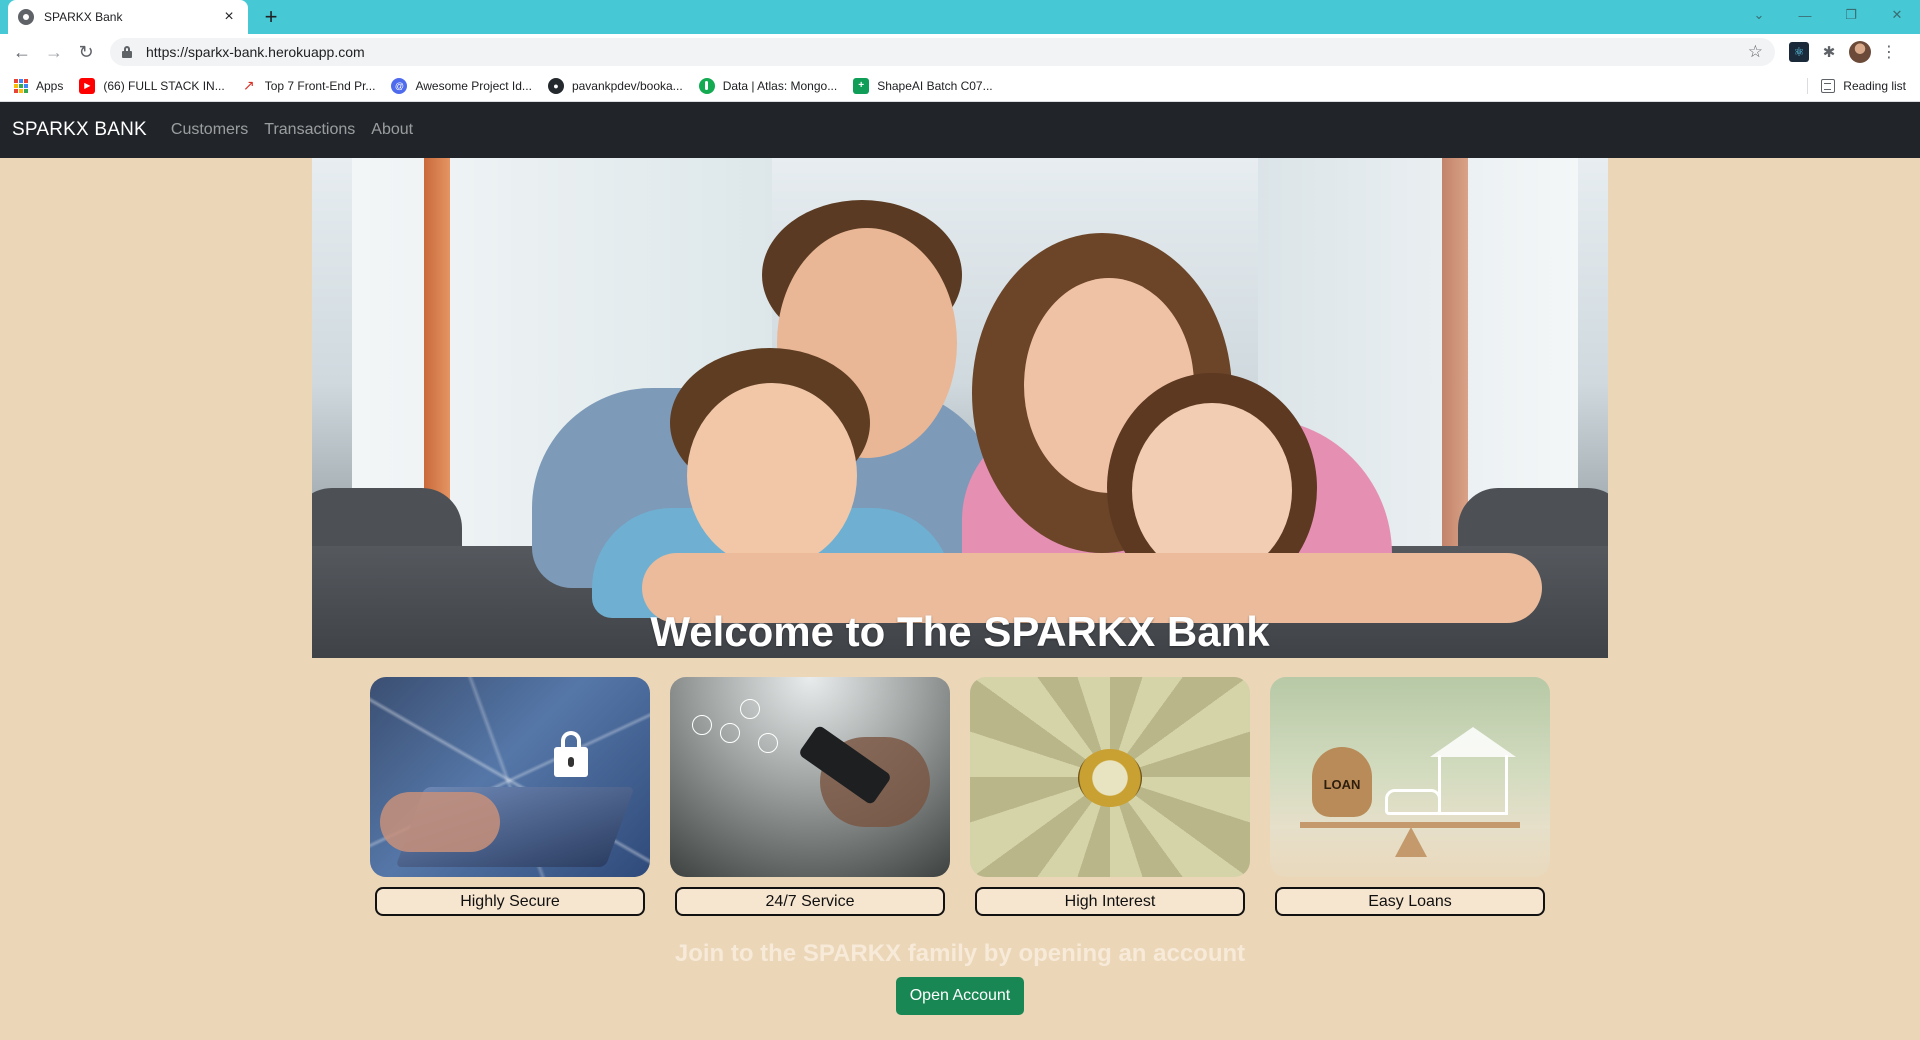 The image size is (1920, 1040). I want to click on car-illustration, so click(1413, 802).